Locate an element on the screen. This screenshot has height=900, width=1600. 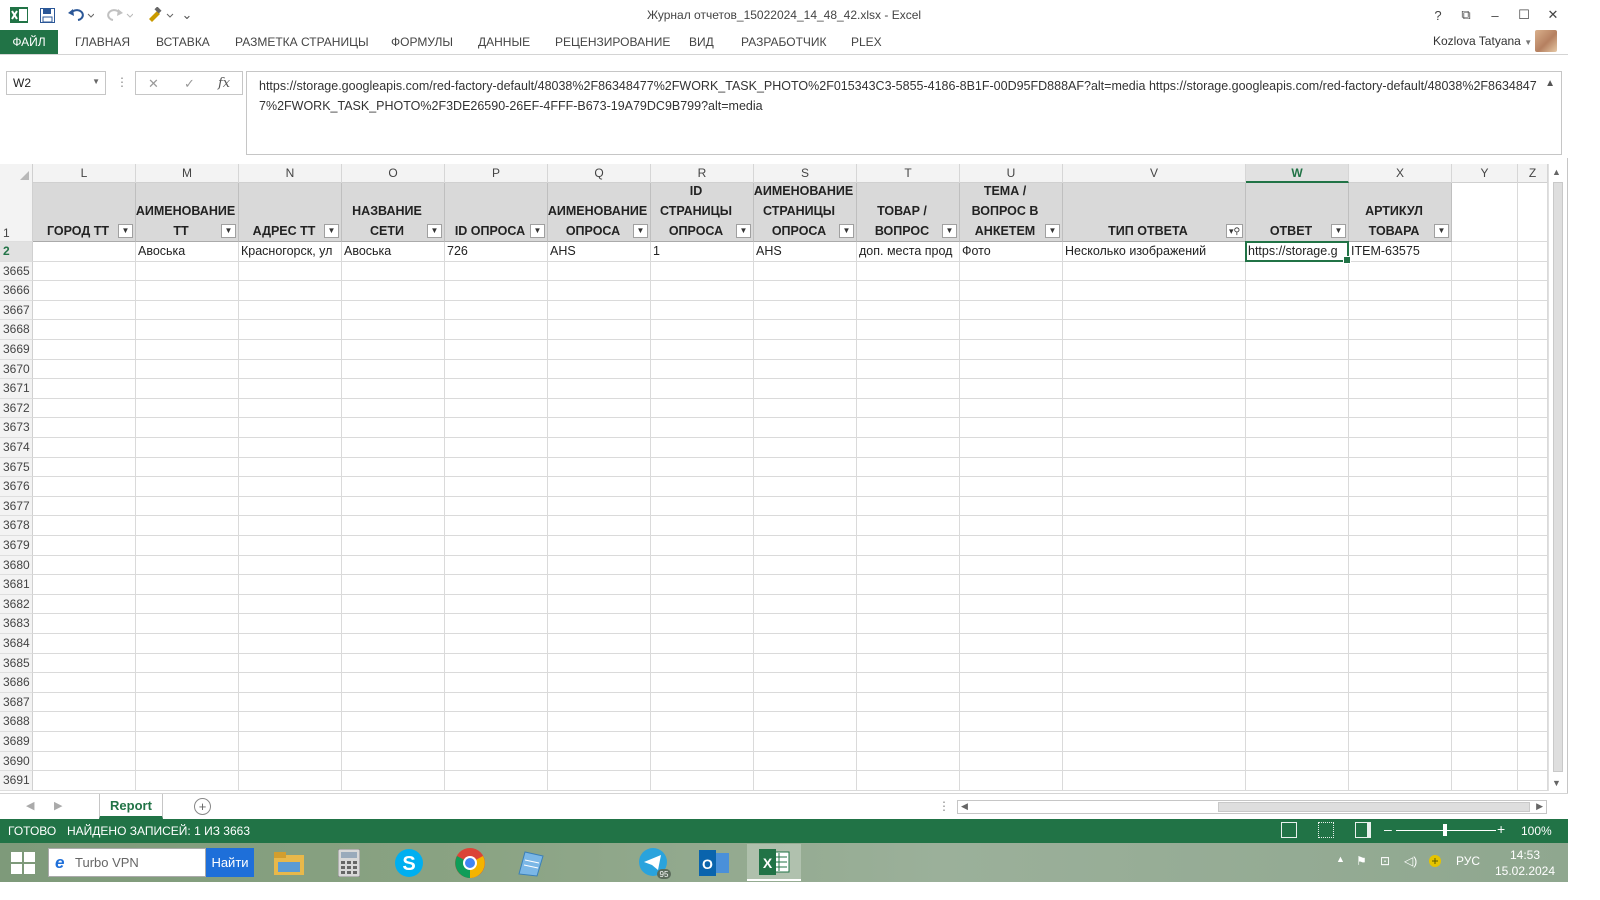
vertical-scrollbar: ▲ ▼ is located at coordinates (1557, 477).